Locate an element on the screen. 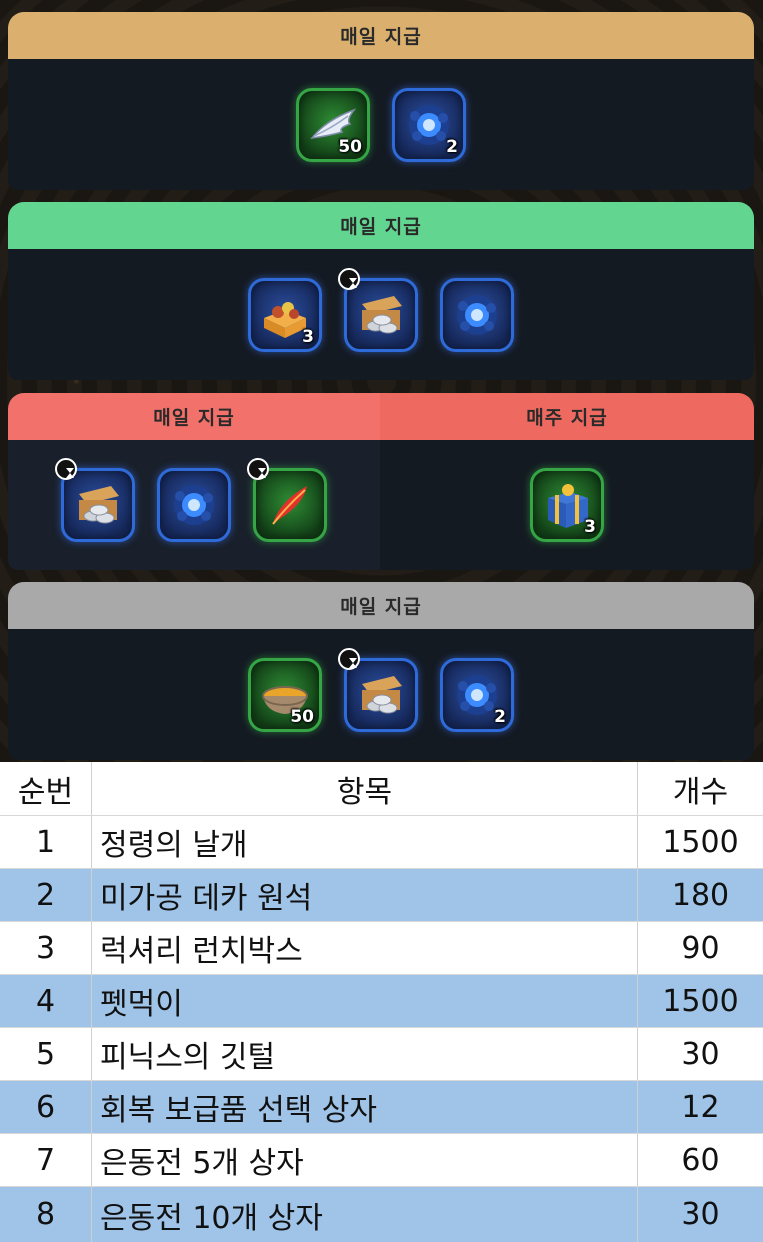 Image resolution: width=763 pixels, height=1242 pixels. row-item: 럭셔리 런치박스 is located at coordinates (365, 948).